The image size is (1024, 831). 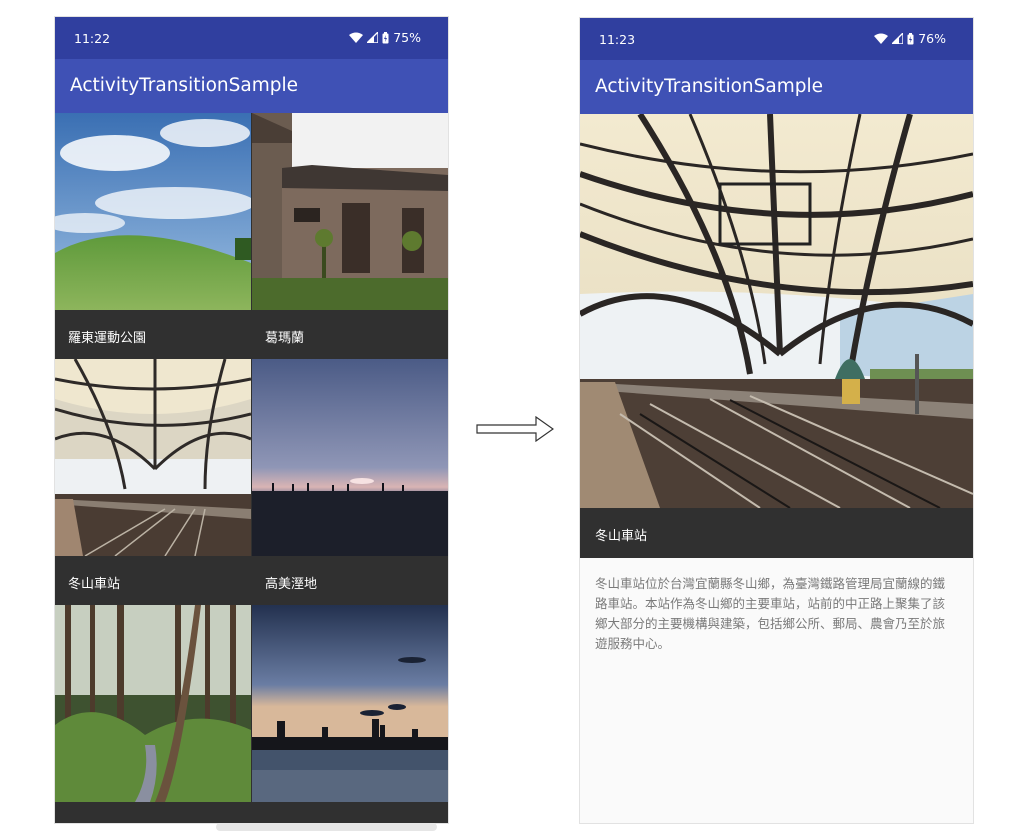 I want to click on scroll-indicator, so click(x=326, y=827).